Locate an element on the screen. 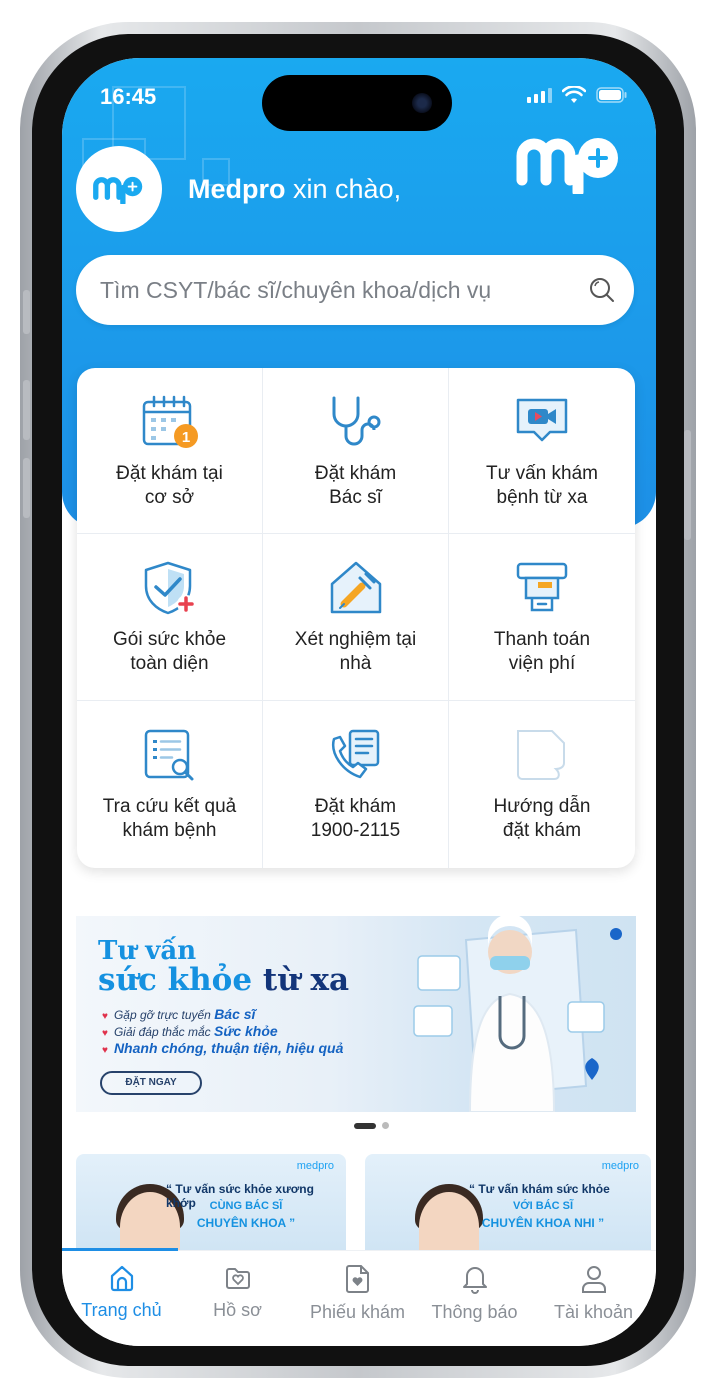  card-specialty: CHUYÊN KHOA NHI ” is located at coordinates (543, 1223).